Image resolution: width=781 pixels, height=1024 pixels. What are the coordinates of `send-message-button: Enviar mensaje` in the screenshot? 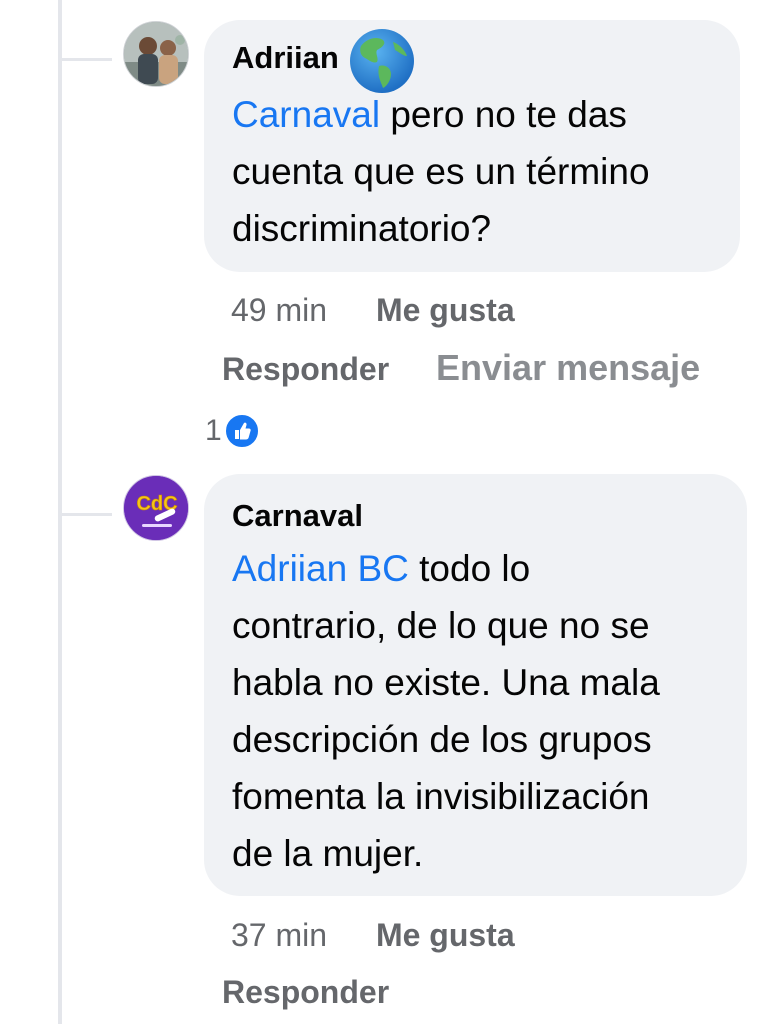 It's located at (568, 367).